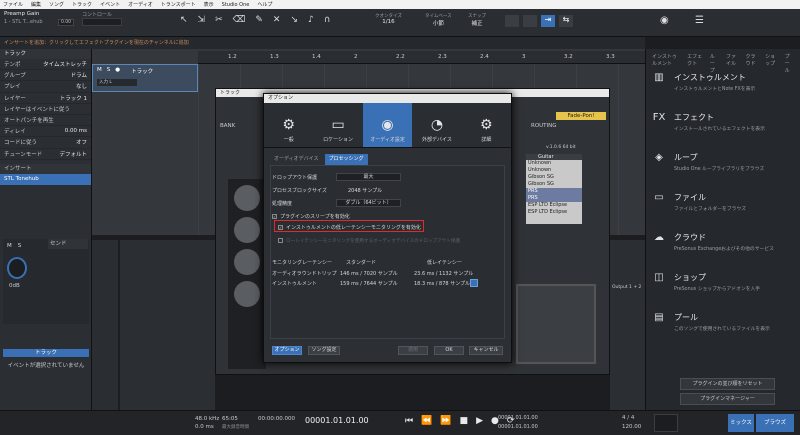  I want to click on browser-tab: ショップ, so click(771, 60).